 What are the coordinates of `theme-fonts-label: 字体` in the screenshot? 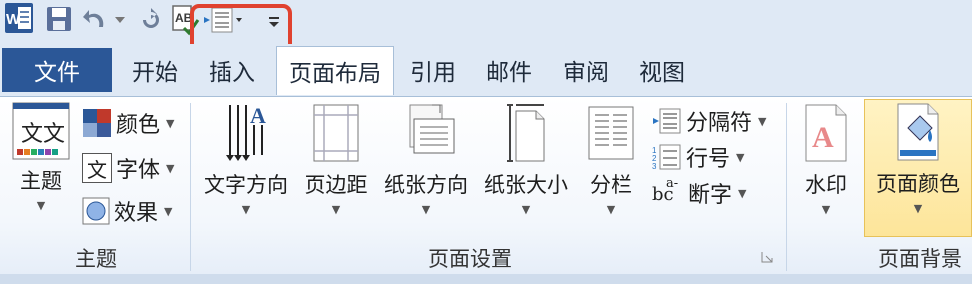 It's located at (138, 170).